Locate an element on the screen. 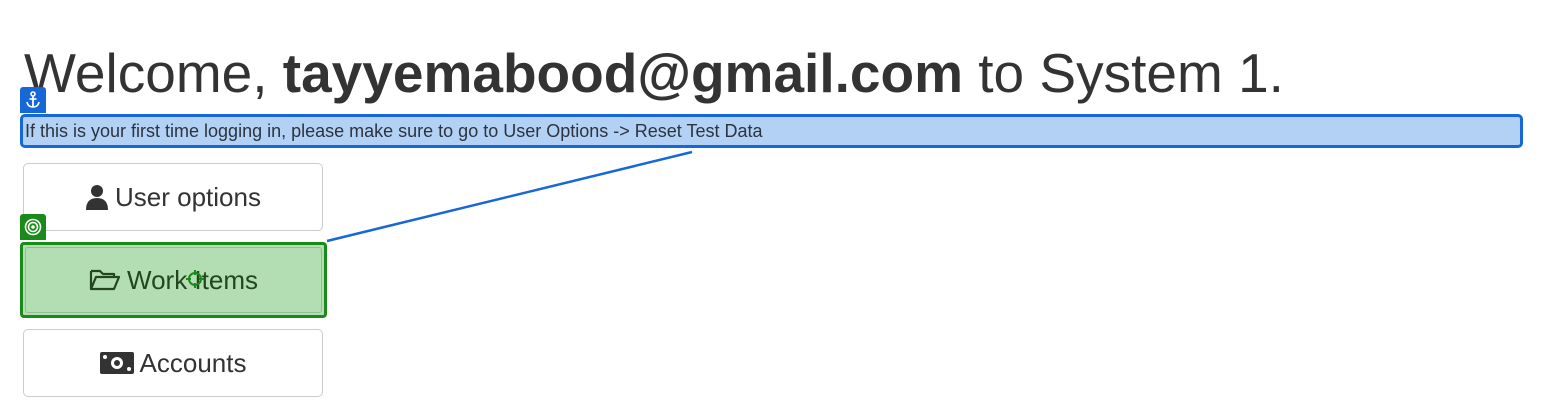 The width and height of the screenshot is (1546, 411). welcome-prefix: Welcome, is located at coordinates (153, 73).